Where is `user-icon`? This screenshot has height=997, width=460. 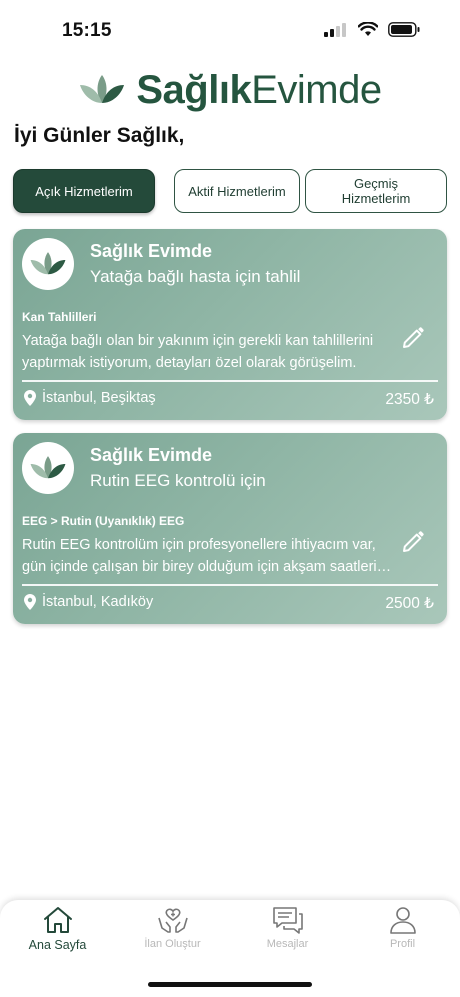
user-icon is located at coordinates (402, 920).